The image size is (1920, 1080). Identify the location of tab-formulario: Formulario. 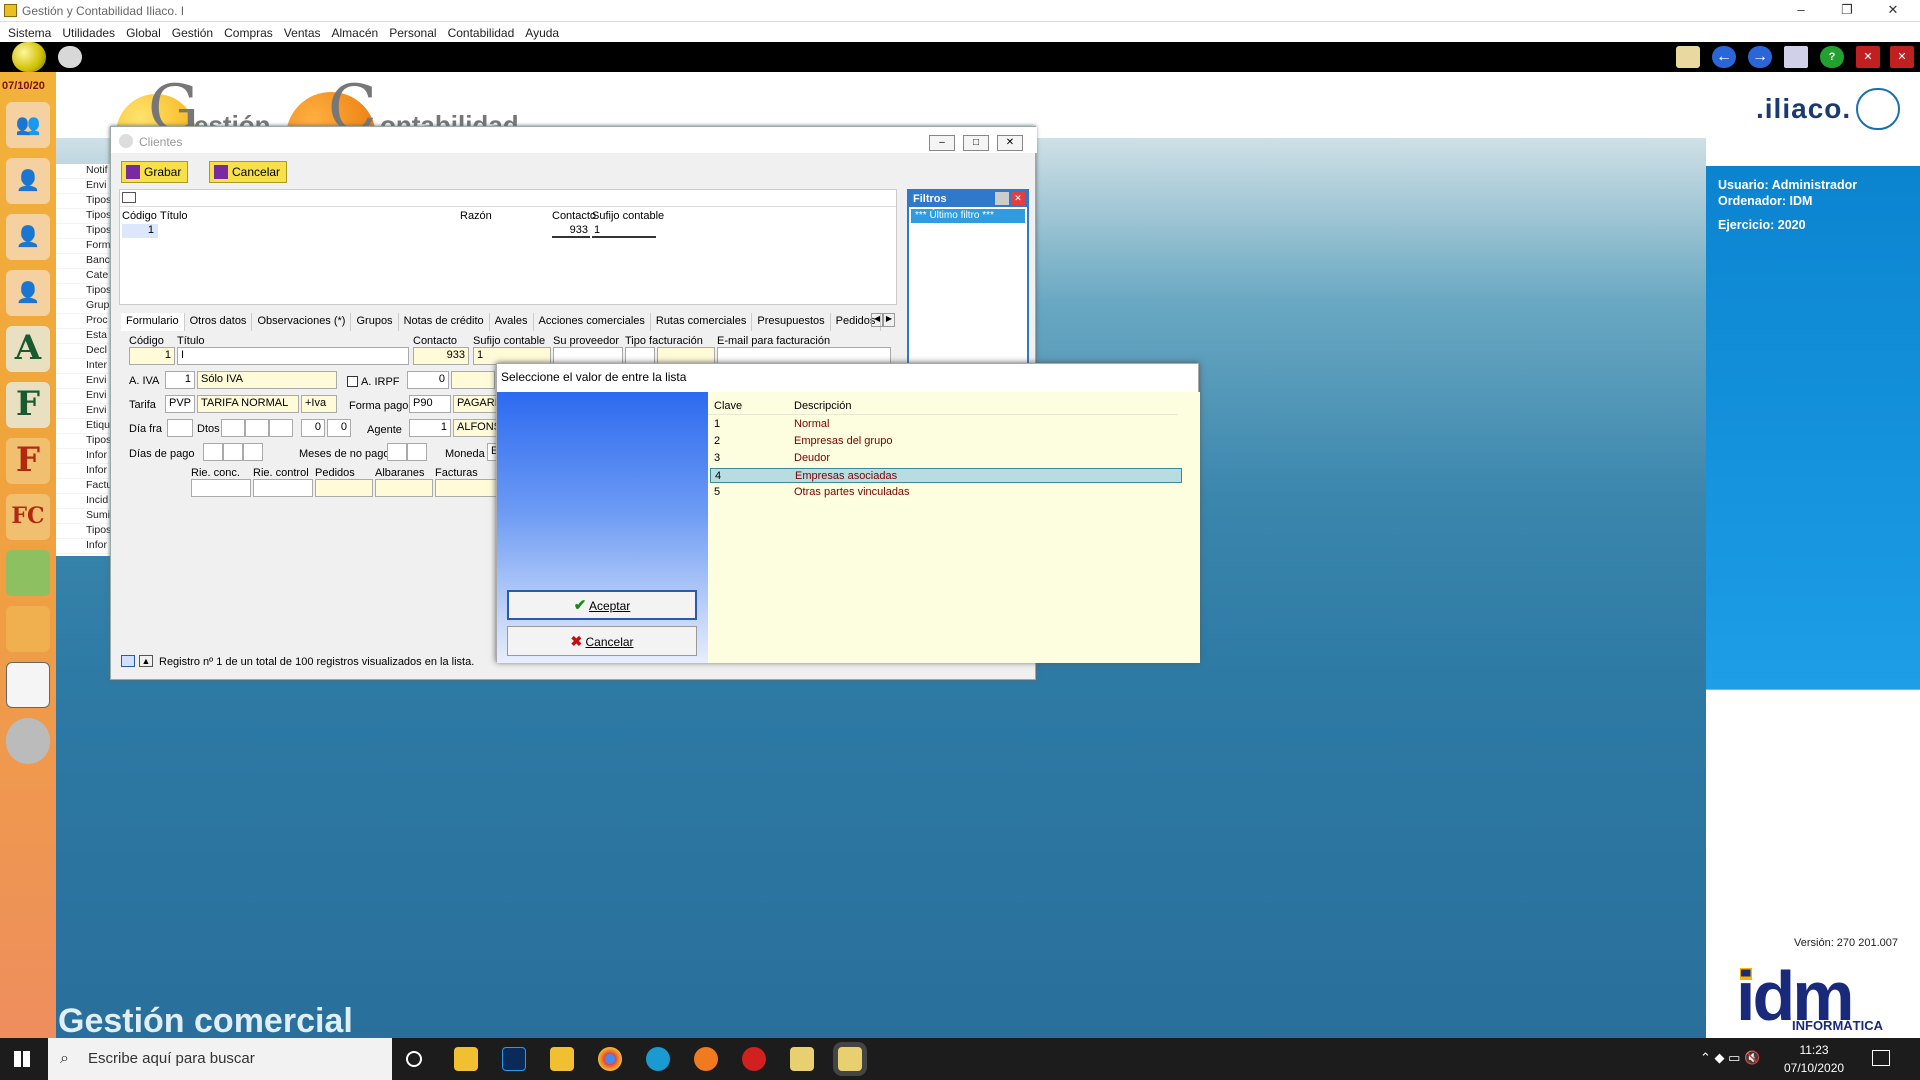
(153, 322).